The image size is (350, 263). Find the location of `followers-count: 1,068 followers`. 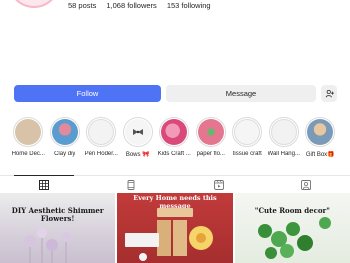

followers-count: 1,068 followers is located at coordinates (131, 6).